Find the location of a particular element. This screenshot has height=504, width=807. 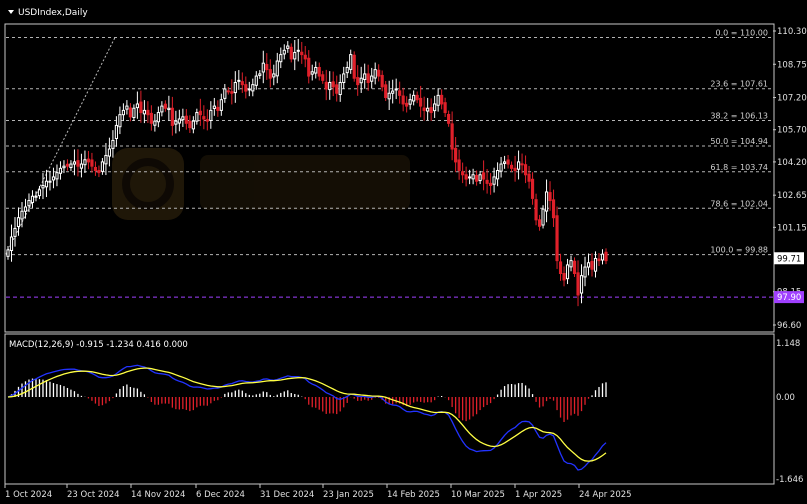

x-tick-label: 6 Dec 2024 is located at coordinates (220, 495).